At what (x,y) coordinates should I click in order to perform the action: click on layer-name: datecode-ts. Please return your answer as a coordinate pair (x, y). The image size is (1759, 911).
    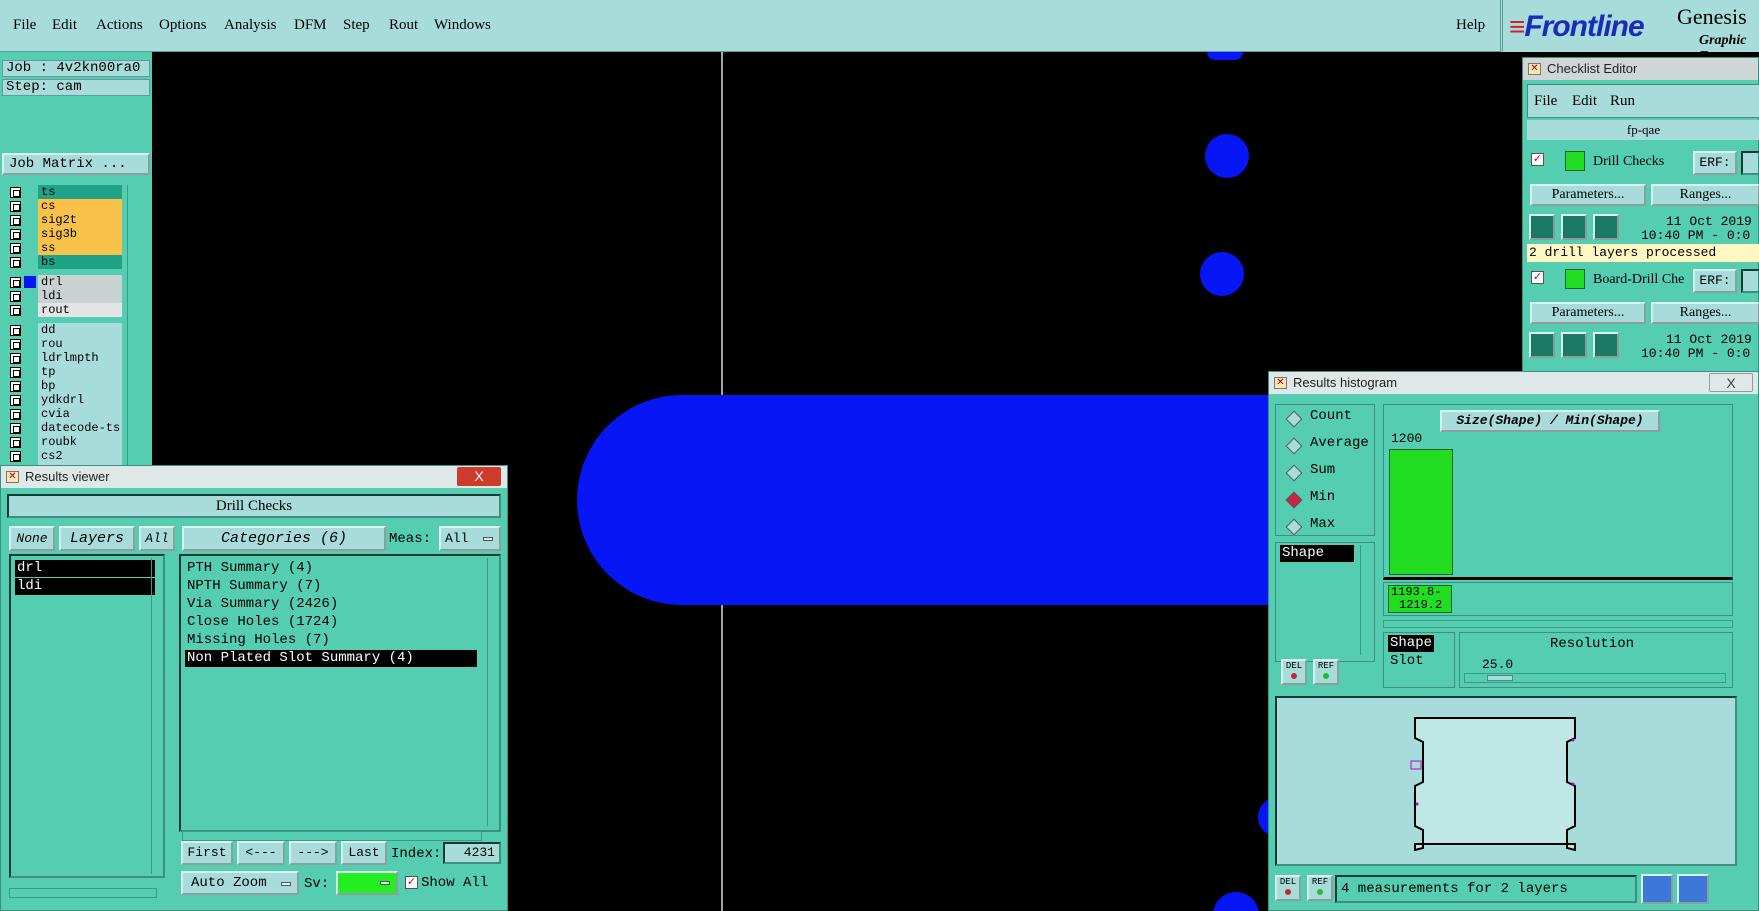
    Looking at the image, I should click on (80, 428).